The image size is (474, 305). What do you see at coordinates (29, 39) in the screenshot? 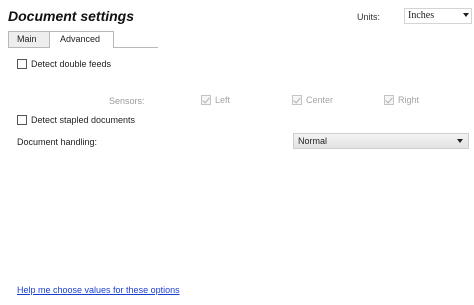
I see `tab-main: Main` at bounding box center [29, 39].